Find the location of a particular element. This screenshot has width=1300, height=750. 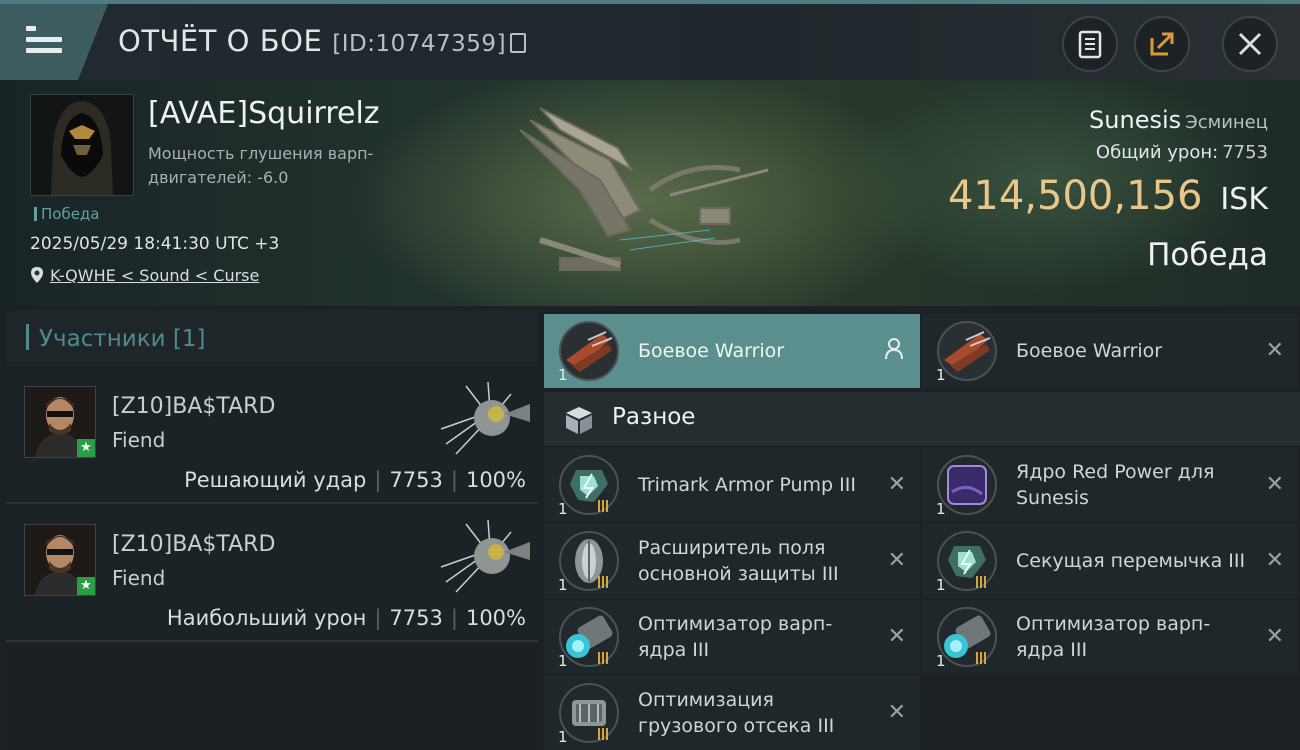

ship-class: Эсминец is located at coordinates (1226, 122).